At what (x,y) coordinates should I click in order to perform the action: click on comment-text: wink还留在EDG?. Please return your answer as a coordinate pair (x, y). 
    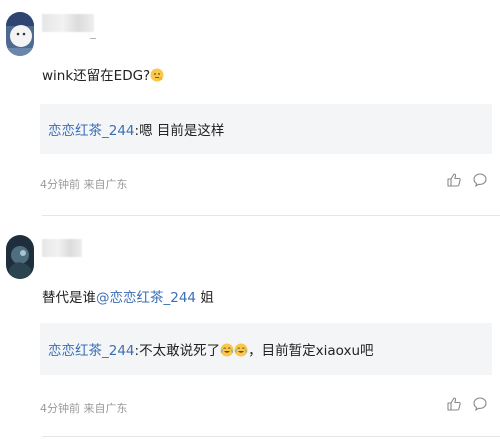
    Looking at the image, I should click on (96, 76).